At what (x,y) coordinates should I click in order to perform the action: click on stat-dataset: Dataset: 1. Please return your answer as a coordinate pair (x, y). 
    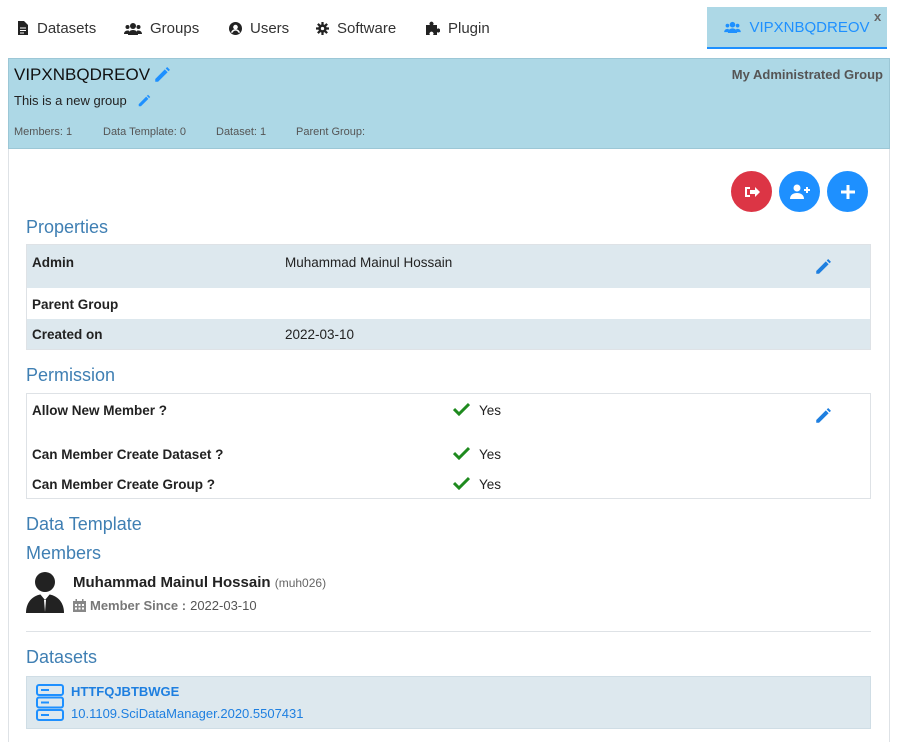
    Looking at the image, I should click on (241, 132).